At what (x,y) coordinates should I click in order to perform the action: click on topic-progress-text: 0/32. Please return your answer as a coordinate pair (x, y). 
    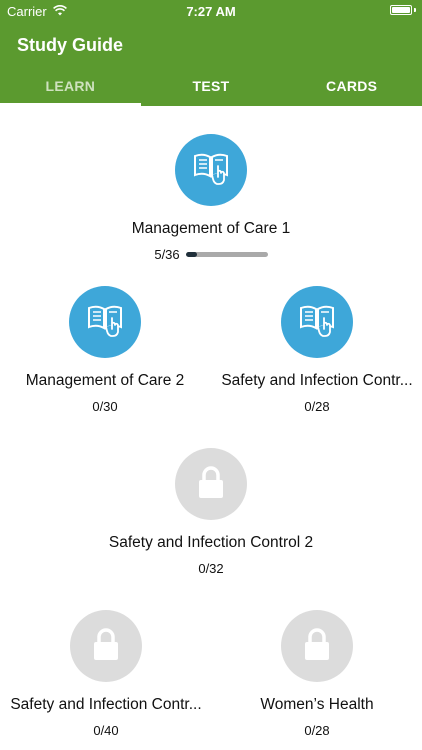
    Looking at the image, I should click on (211, 568).